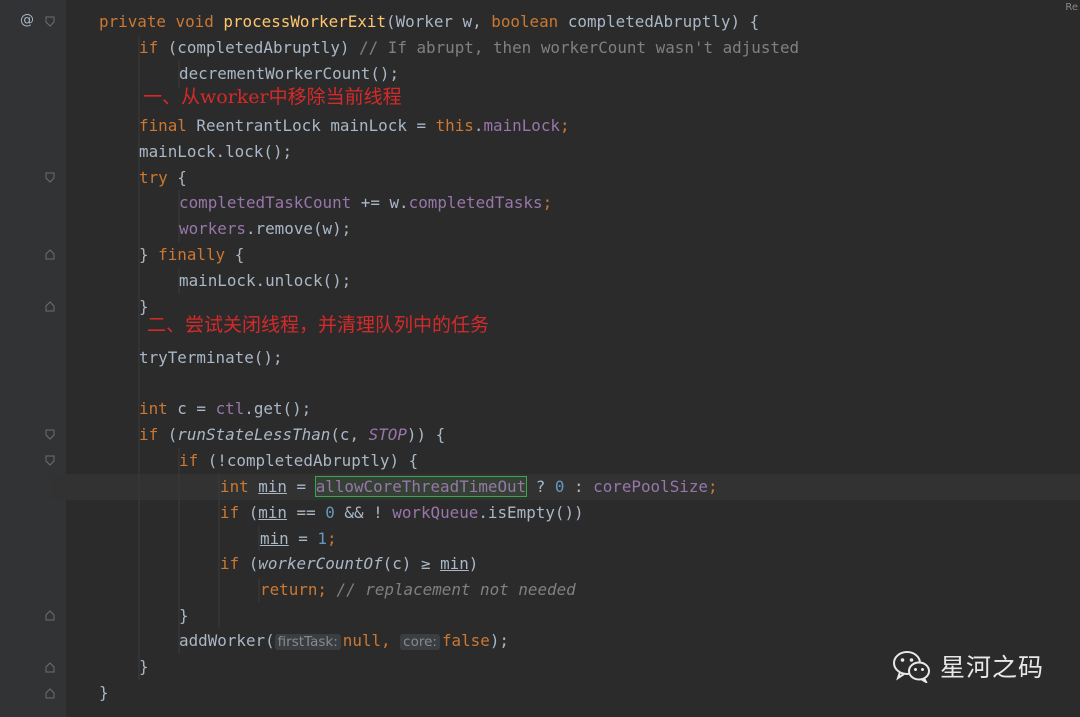 Image resolution: width=1080 pixels, height=717 pixels. I want to click on override-marker-icon: @, so click(27, 20).